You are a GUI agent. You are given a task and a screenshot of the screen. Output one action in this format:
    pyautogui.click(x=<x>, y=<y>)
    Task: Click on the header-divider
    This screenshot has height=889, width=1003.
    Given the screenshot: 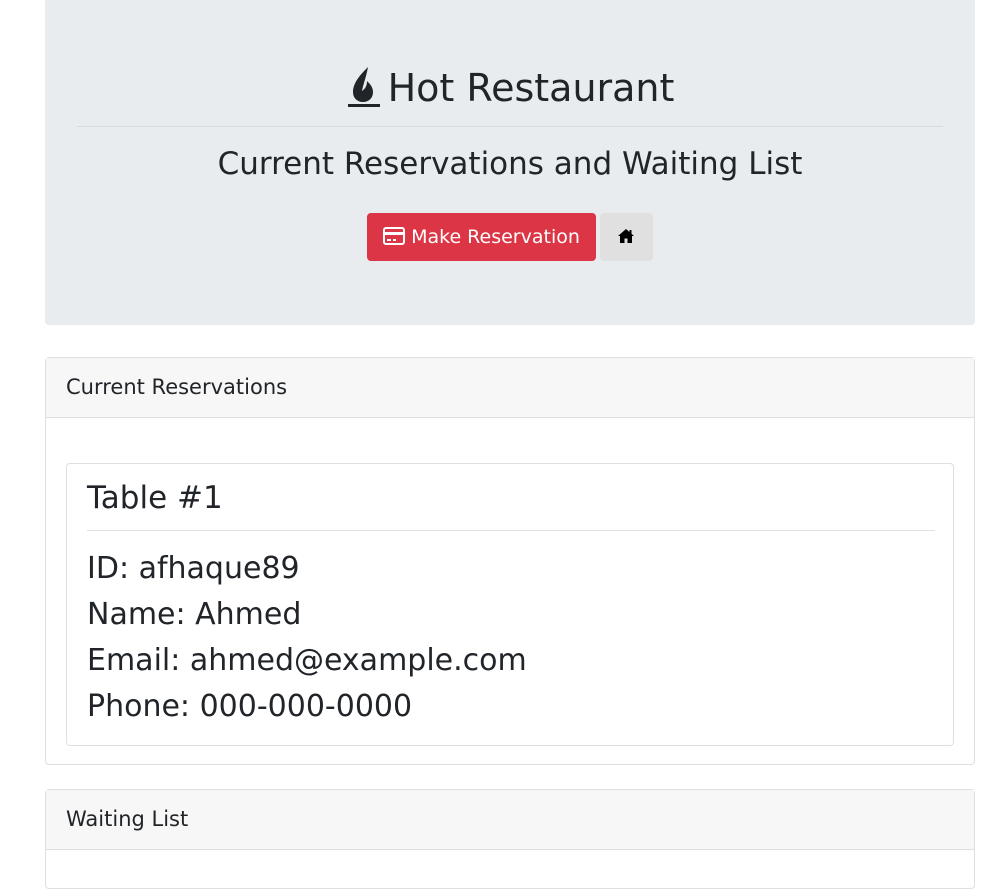 What is the action you would take?
    pyautogui.click(x=510, y=126)
    